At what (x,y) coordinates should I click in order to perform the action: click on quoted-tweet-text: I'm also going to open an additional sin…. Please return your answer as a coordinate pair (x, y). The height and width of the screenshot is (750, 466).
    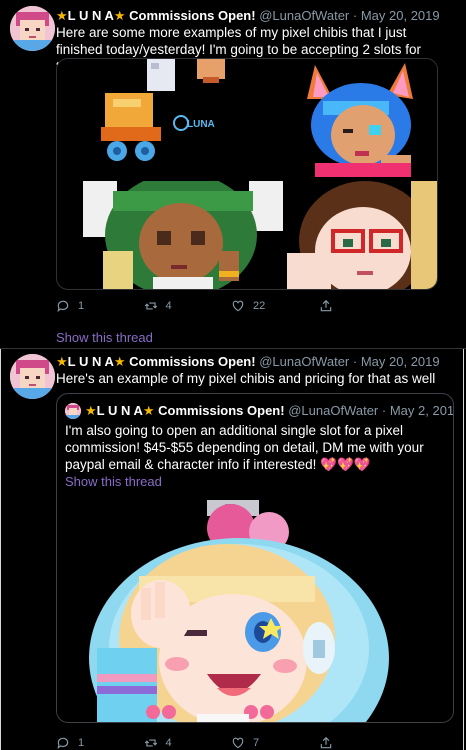
    Looking at the image, I should click on (255, 447).